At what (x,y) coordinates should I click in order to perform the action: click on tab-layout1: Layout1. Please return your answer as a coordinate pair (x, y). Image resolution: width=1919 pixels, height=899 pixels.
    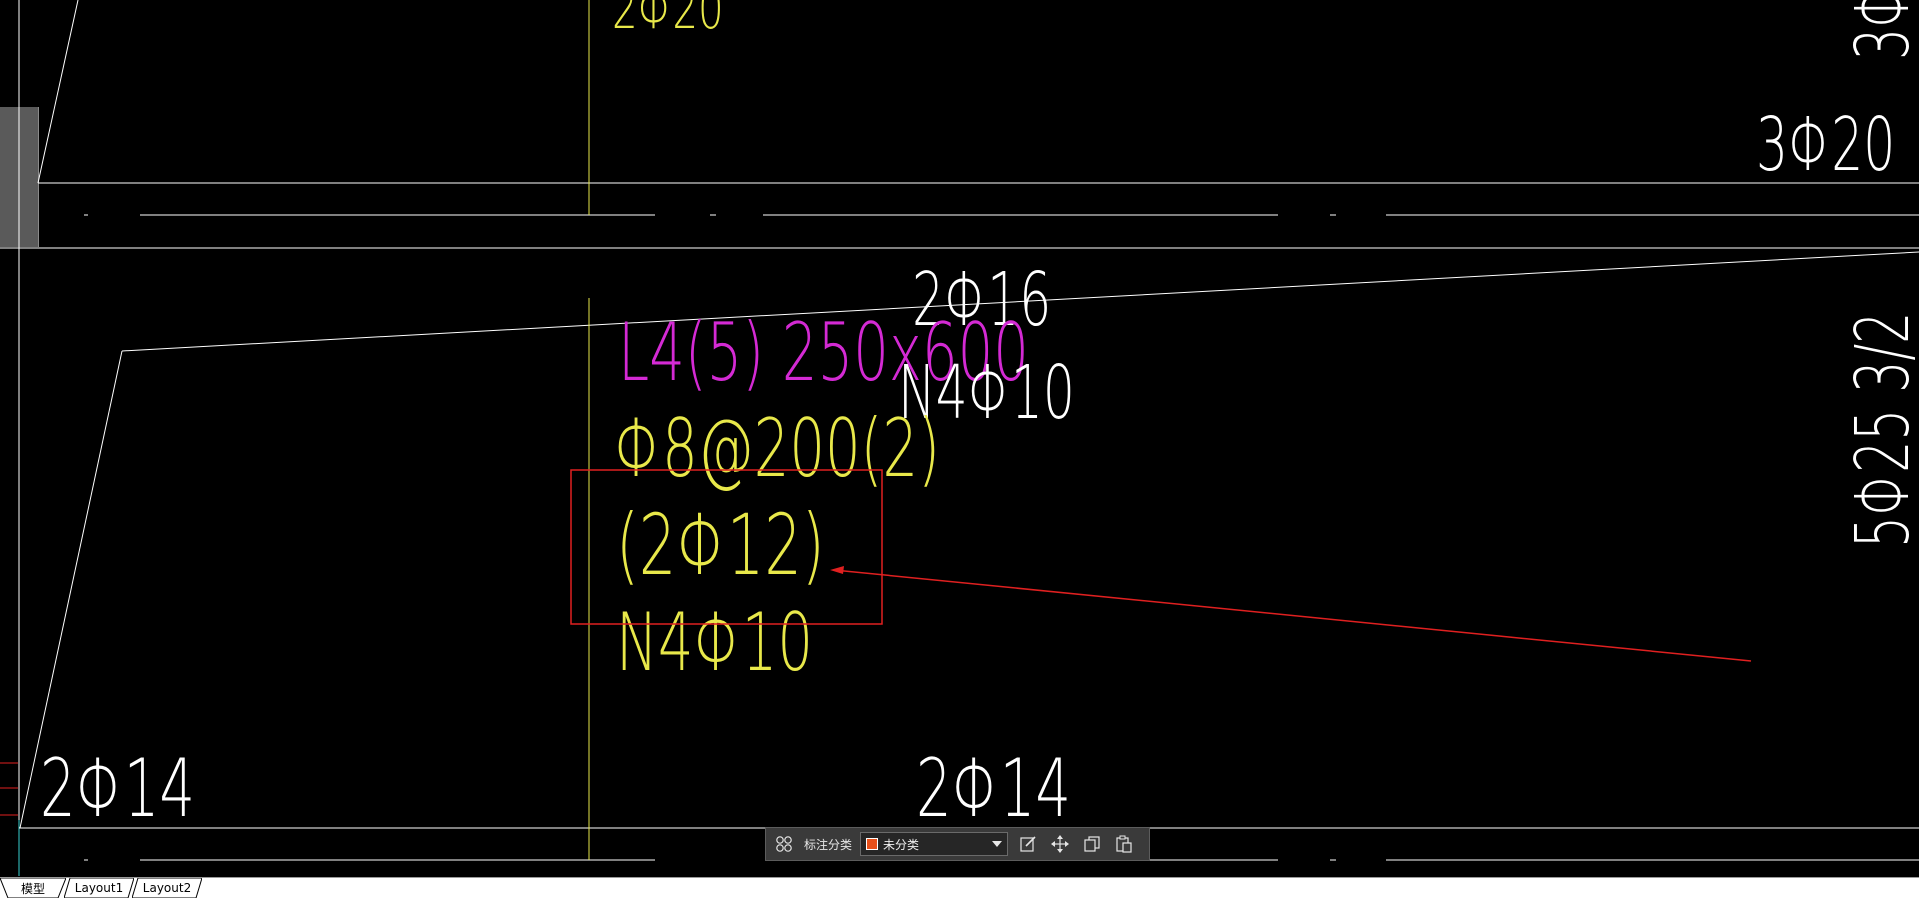
    Looking at the image, I should click on (99, 888).